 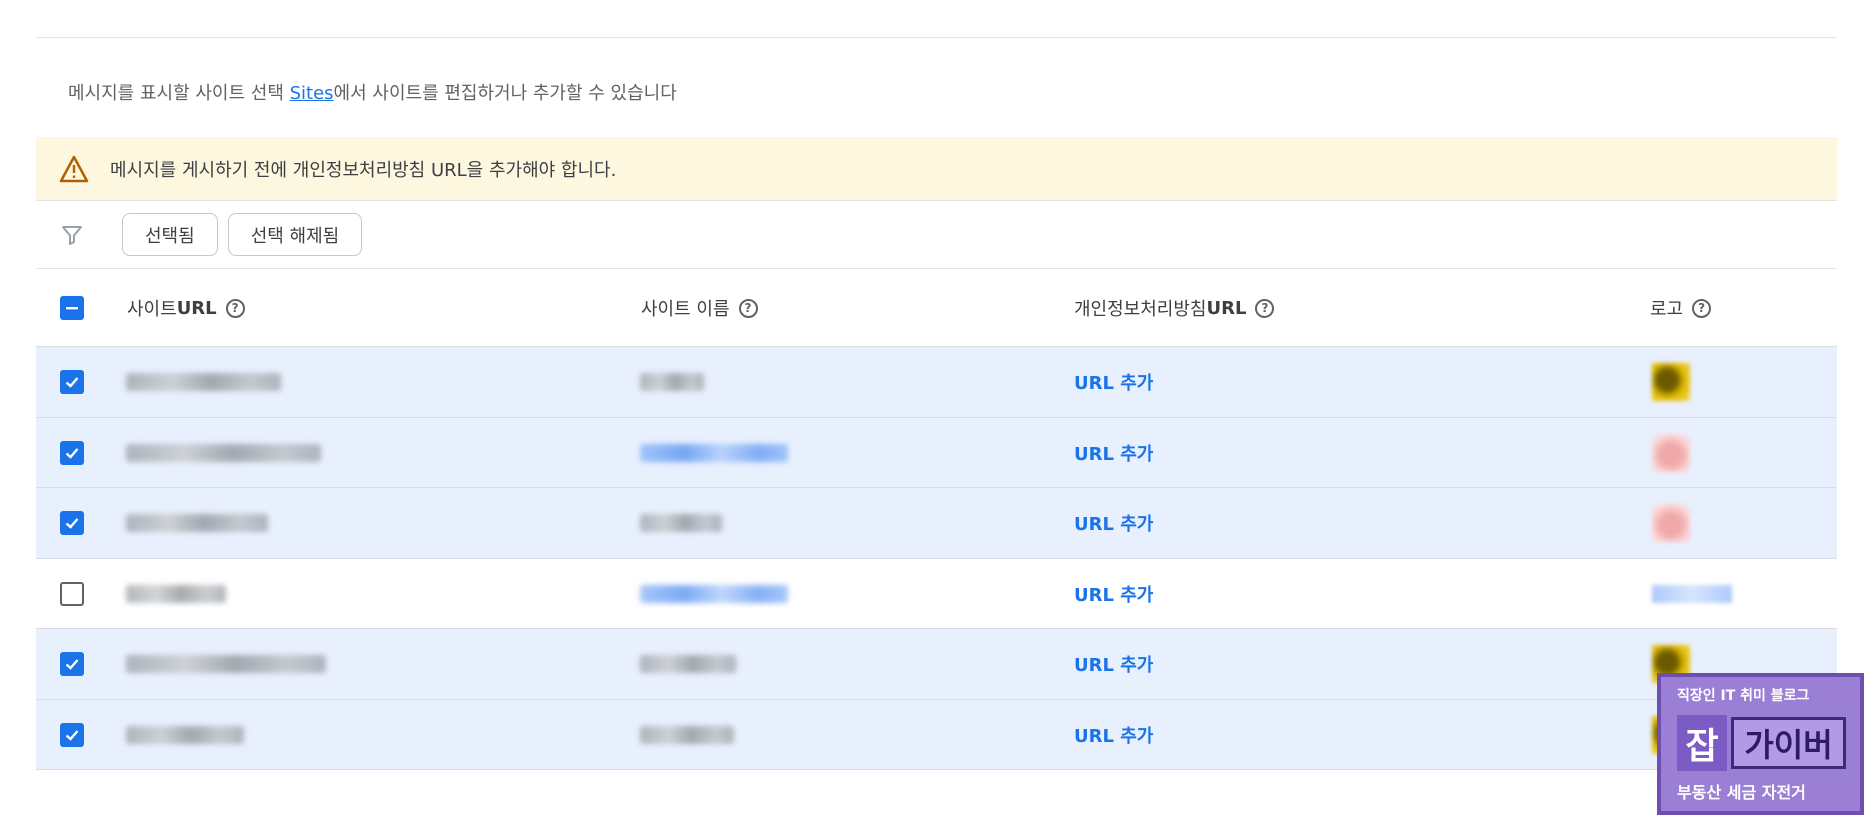 What do you see at coordinates (505, 93) in the screenshot?
I see `intro-suffix: 에서 사이트를 편집하거나 추가할 수 있습니다` at bounding box center [505, 93].